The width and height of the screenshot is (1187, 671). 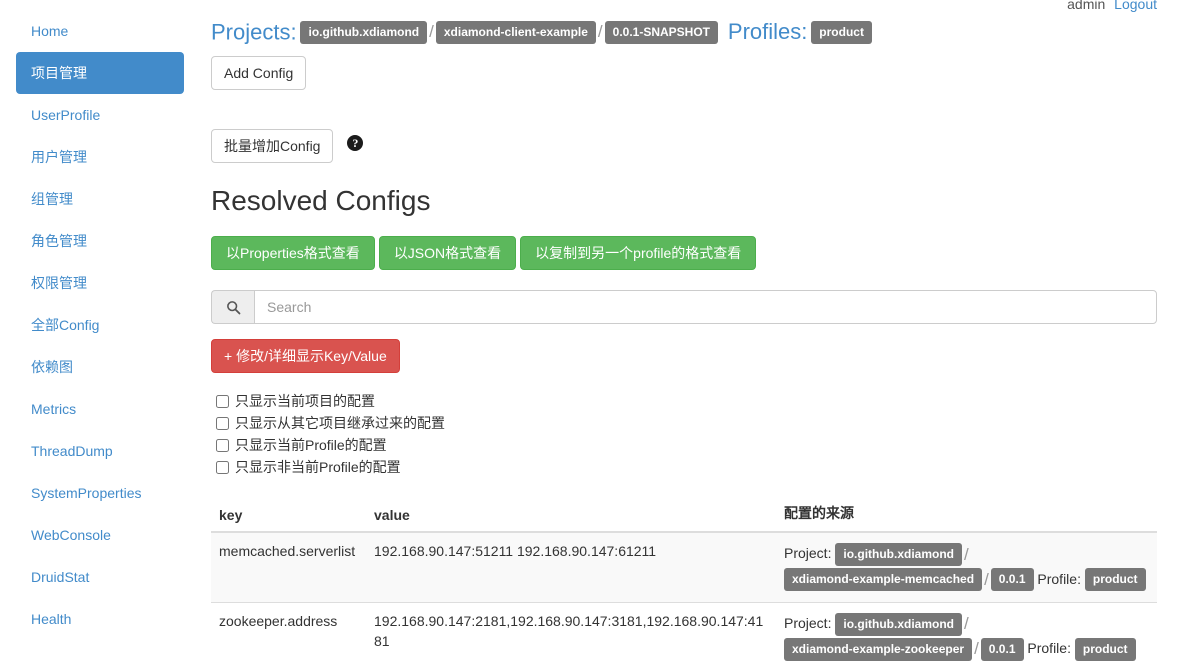 I want to click on sidebar-item-: 用户管理, so click(x=100, y=157).